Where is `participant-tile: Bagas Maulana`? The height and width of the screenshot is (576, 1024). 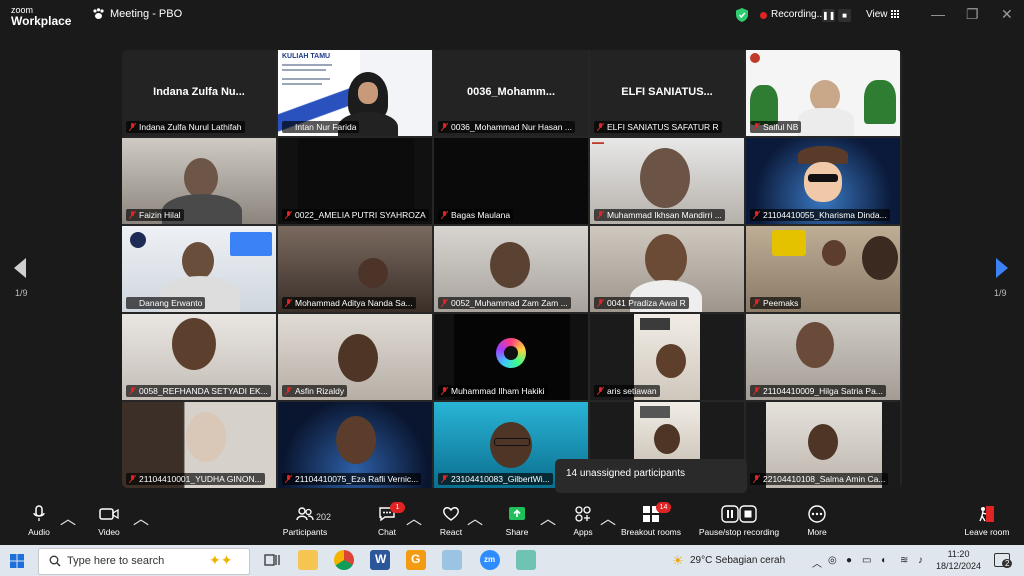
participant-tile: Bagas Maulana is located at coordinates (511, 181).